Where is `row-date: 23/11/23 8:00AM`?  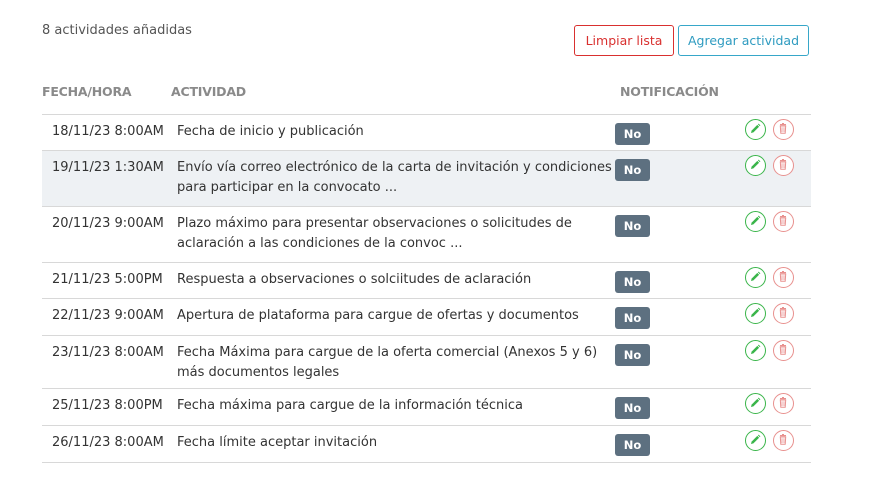 row-date: 23/11/23 8:00AM is located at coordinates (108, 352).